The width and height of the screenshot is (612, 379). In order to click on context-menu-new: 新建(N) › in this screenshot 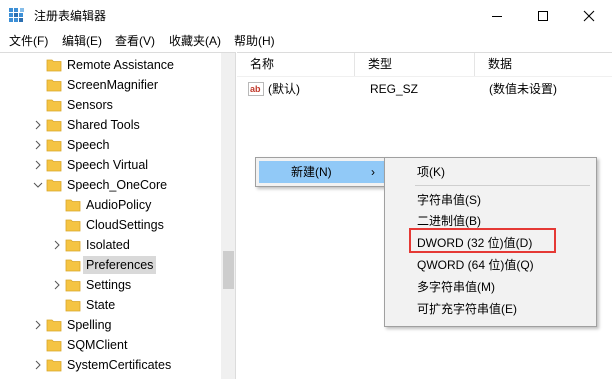, I will do `click(321, 172)`.